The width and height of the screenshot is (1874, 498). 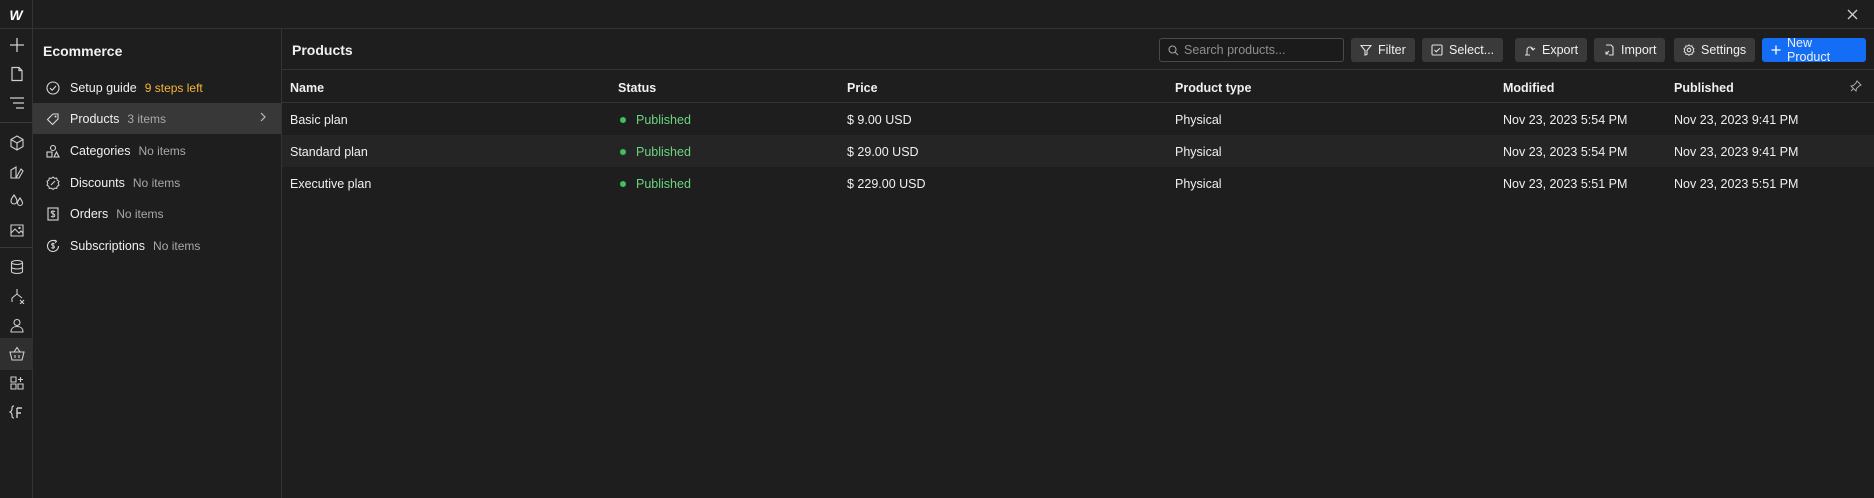 What do you see at coordinates (16, 45) in the screenshot?
I see `add-icon` at bounding box center [16, 45].